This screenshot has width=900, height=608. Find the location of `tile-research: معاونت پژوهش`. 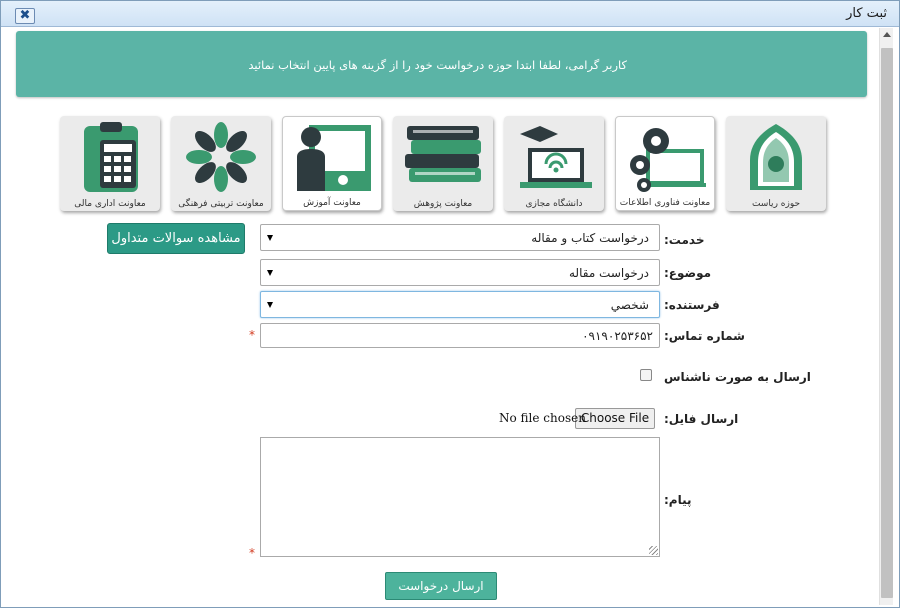

tile-research: معاونت پژوهش is located at coordinates (443, 163).